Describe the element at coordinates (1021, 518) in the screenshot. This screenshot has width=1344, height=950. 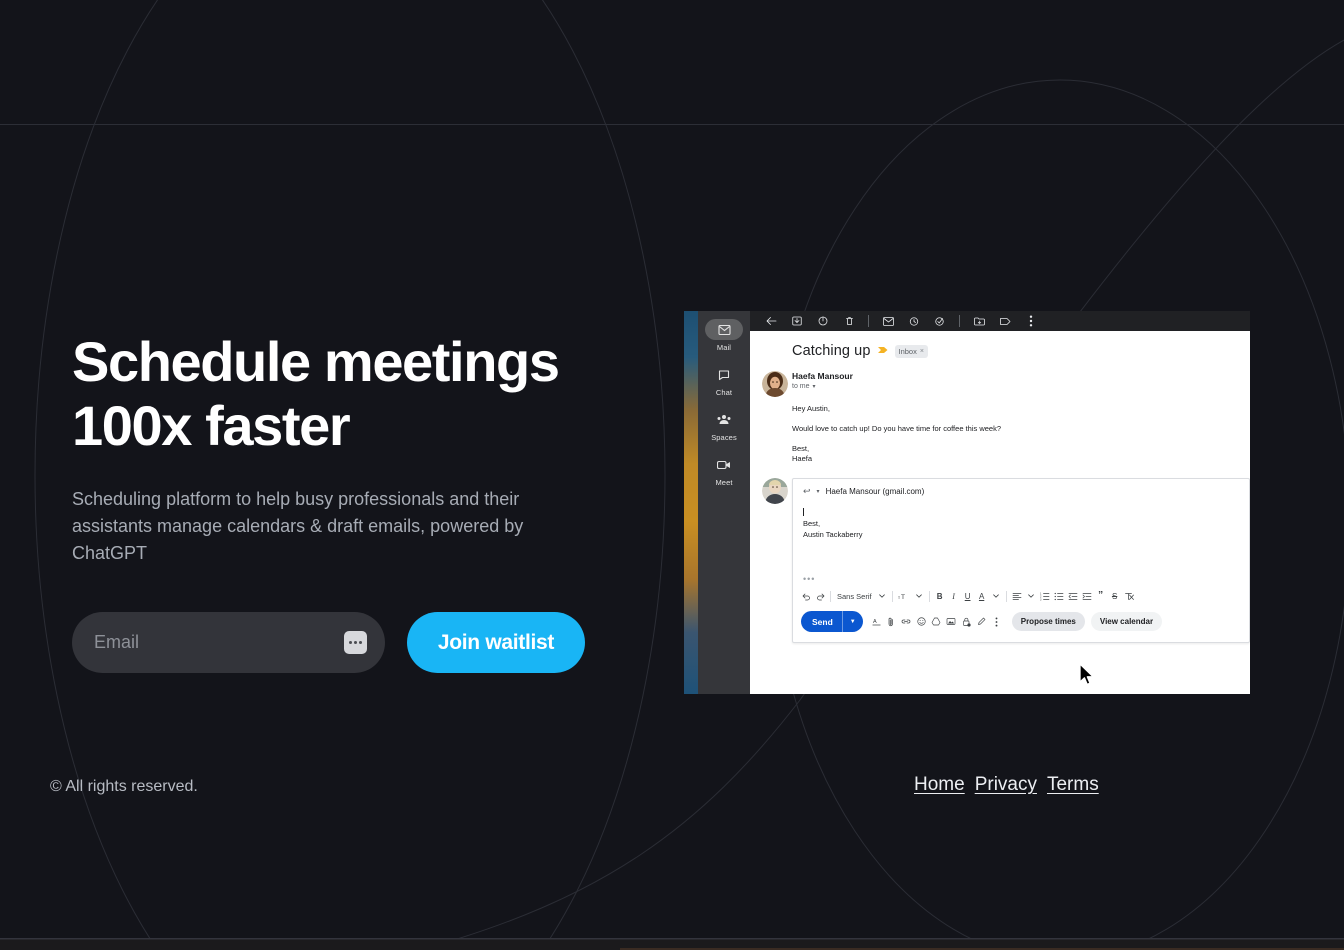
I see `reply-draft-body: Best, Austin Tackaberry` at that location.